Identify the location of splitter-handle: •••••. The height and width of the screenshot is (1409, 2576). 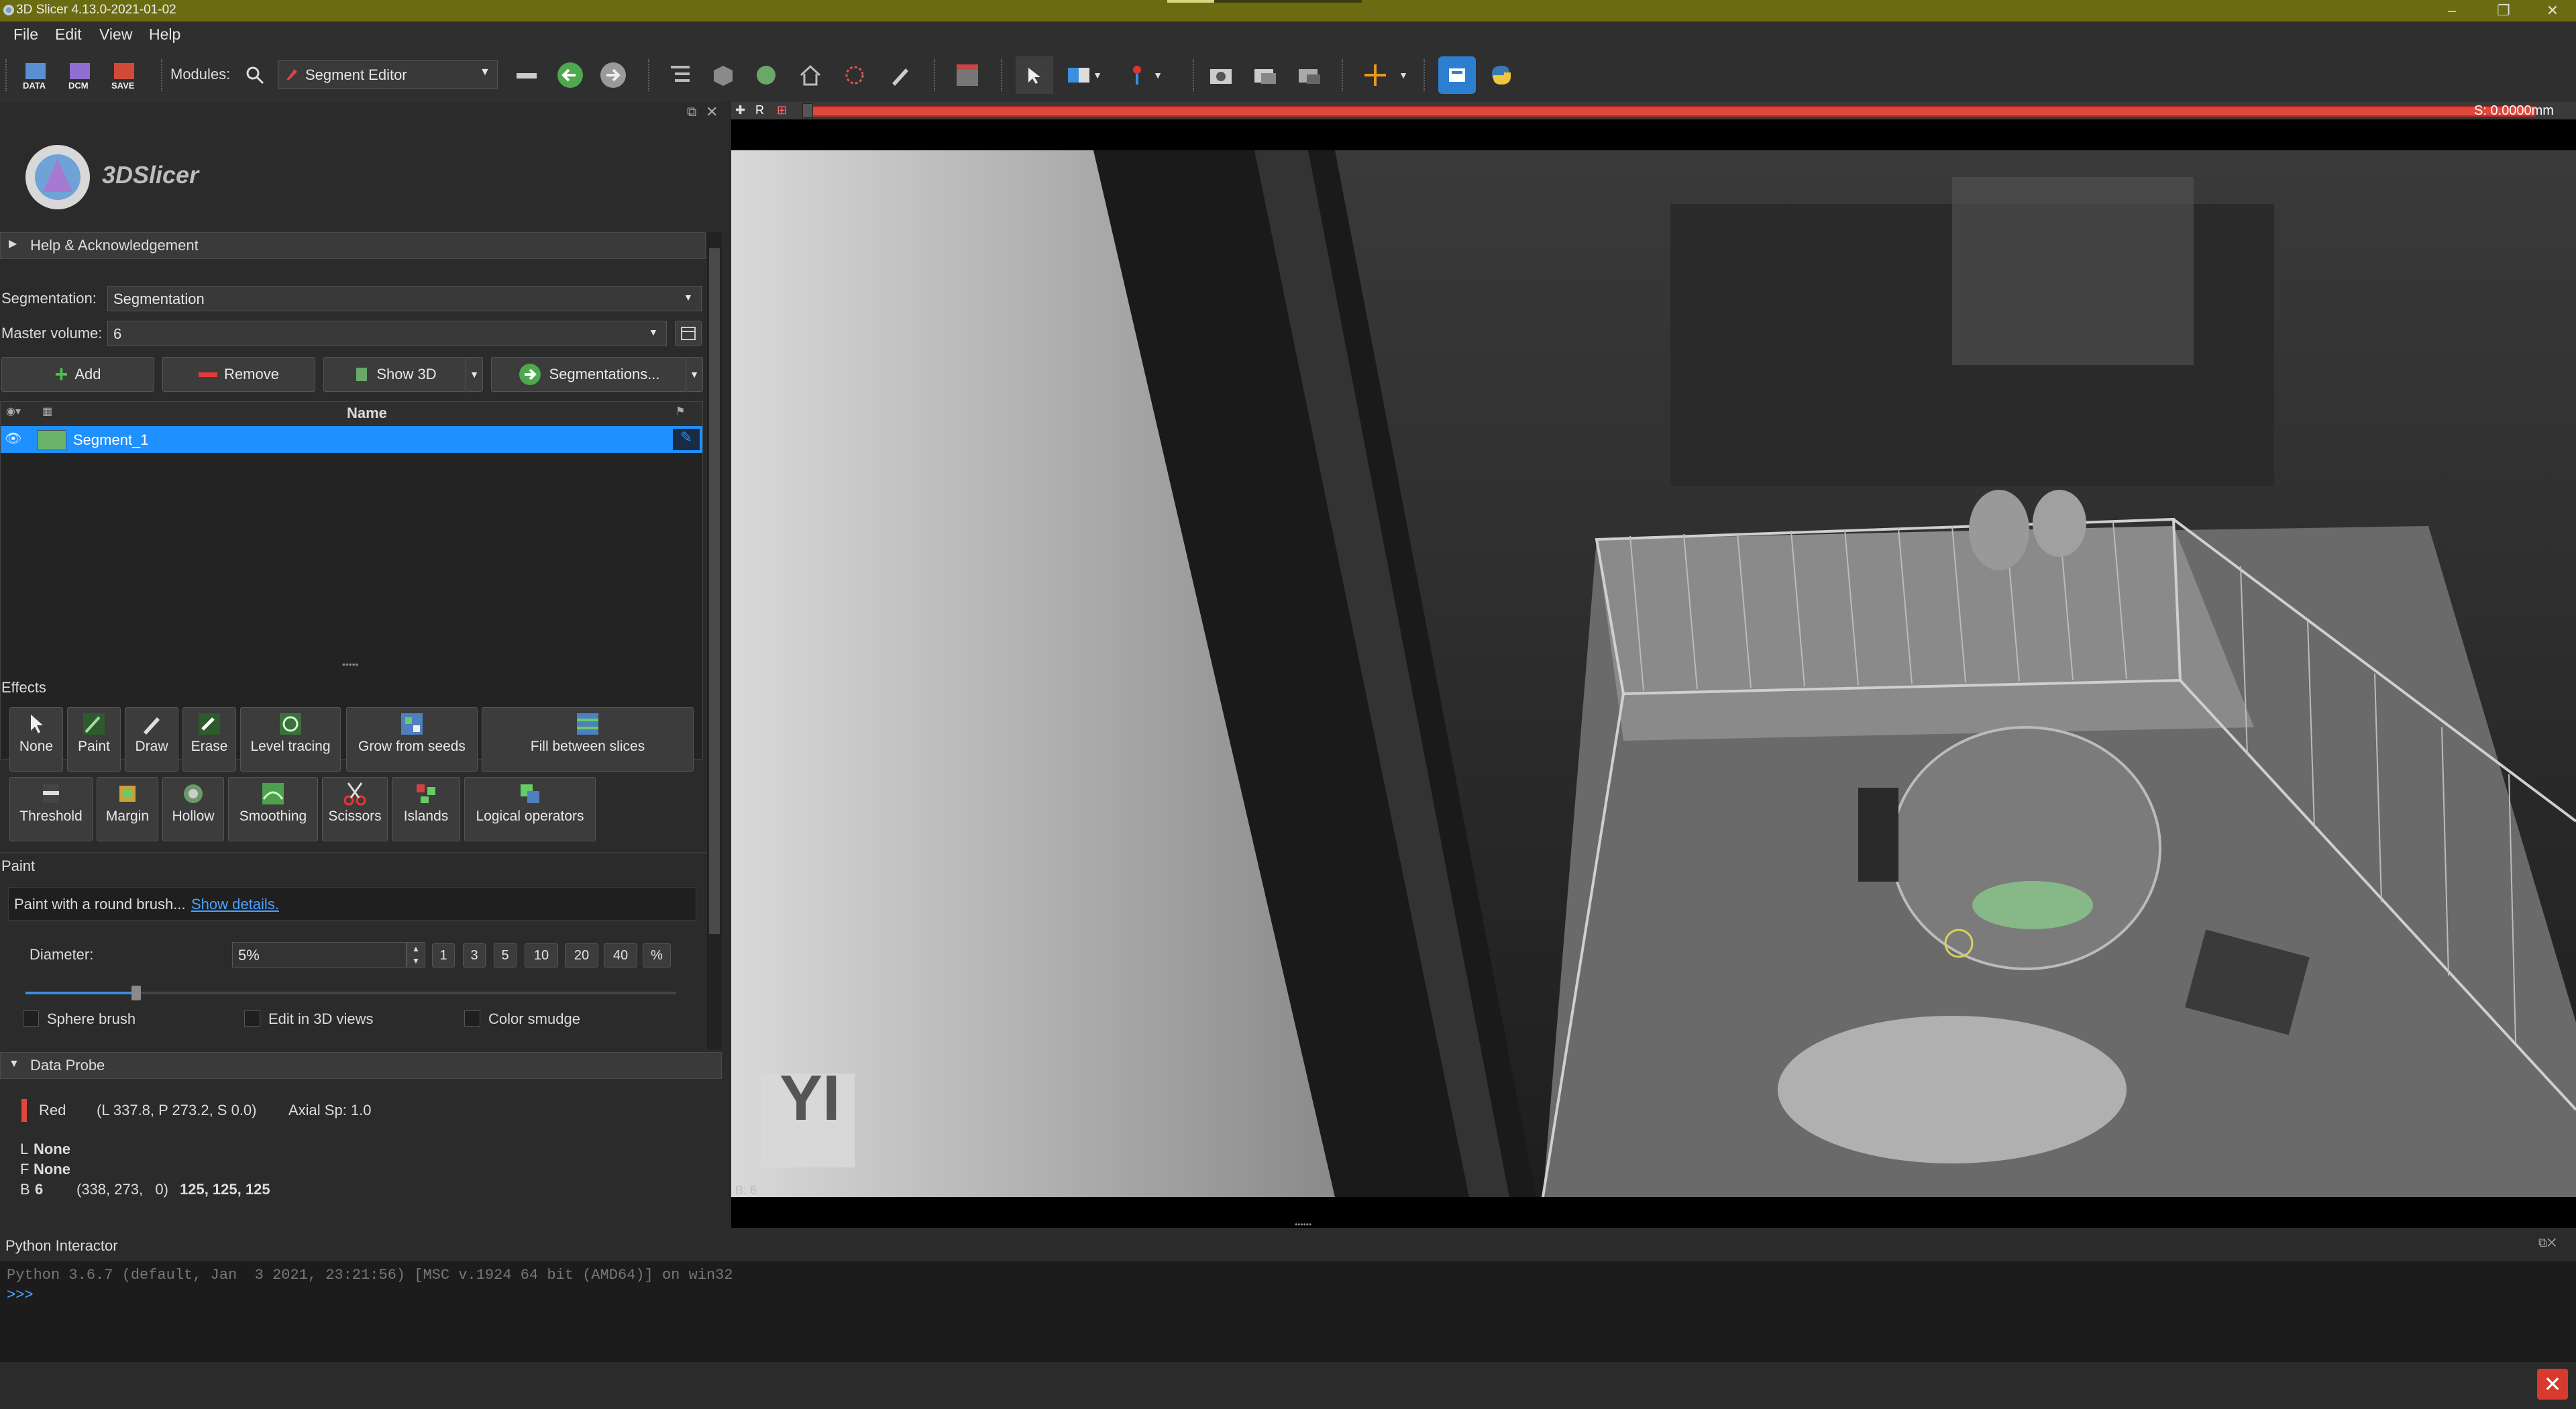
(350, 664).